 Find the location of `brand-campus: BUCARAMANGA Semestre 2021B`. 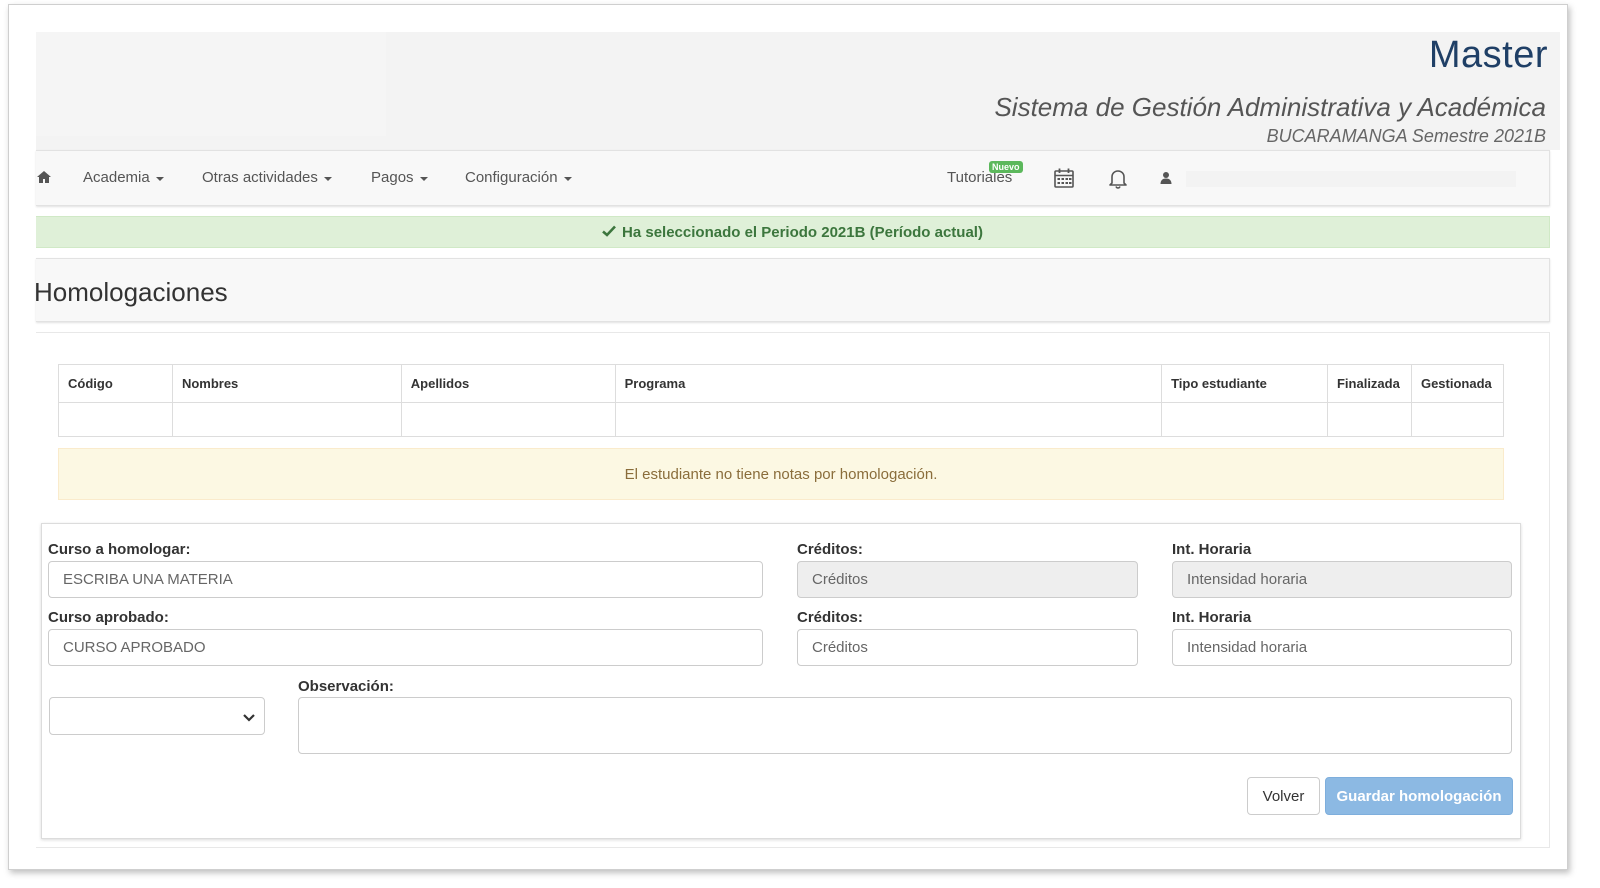

brand-campus: BUCARAMANGA Semestre 2021B is located at coordinates (1406, 136).